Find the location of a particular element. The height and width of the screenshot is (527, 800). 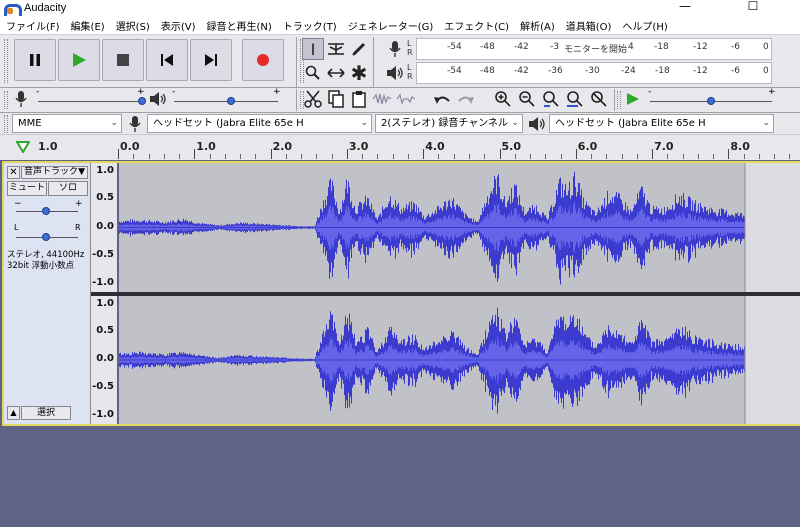

play-at-speed-button is located at coordinates (633, 99).